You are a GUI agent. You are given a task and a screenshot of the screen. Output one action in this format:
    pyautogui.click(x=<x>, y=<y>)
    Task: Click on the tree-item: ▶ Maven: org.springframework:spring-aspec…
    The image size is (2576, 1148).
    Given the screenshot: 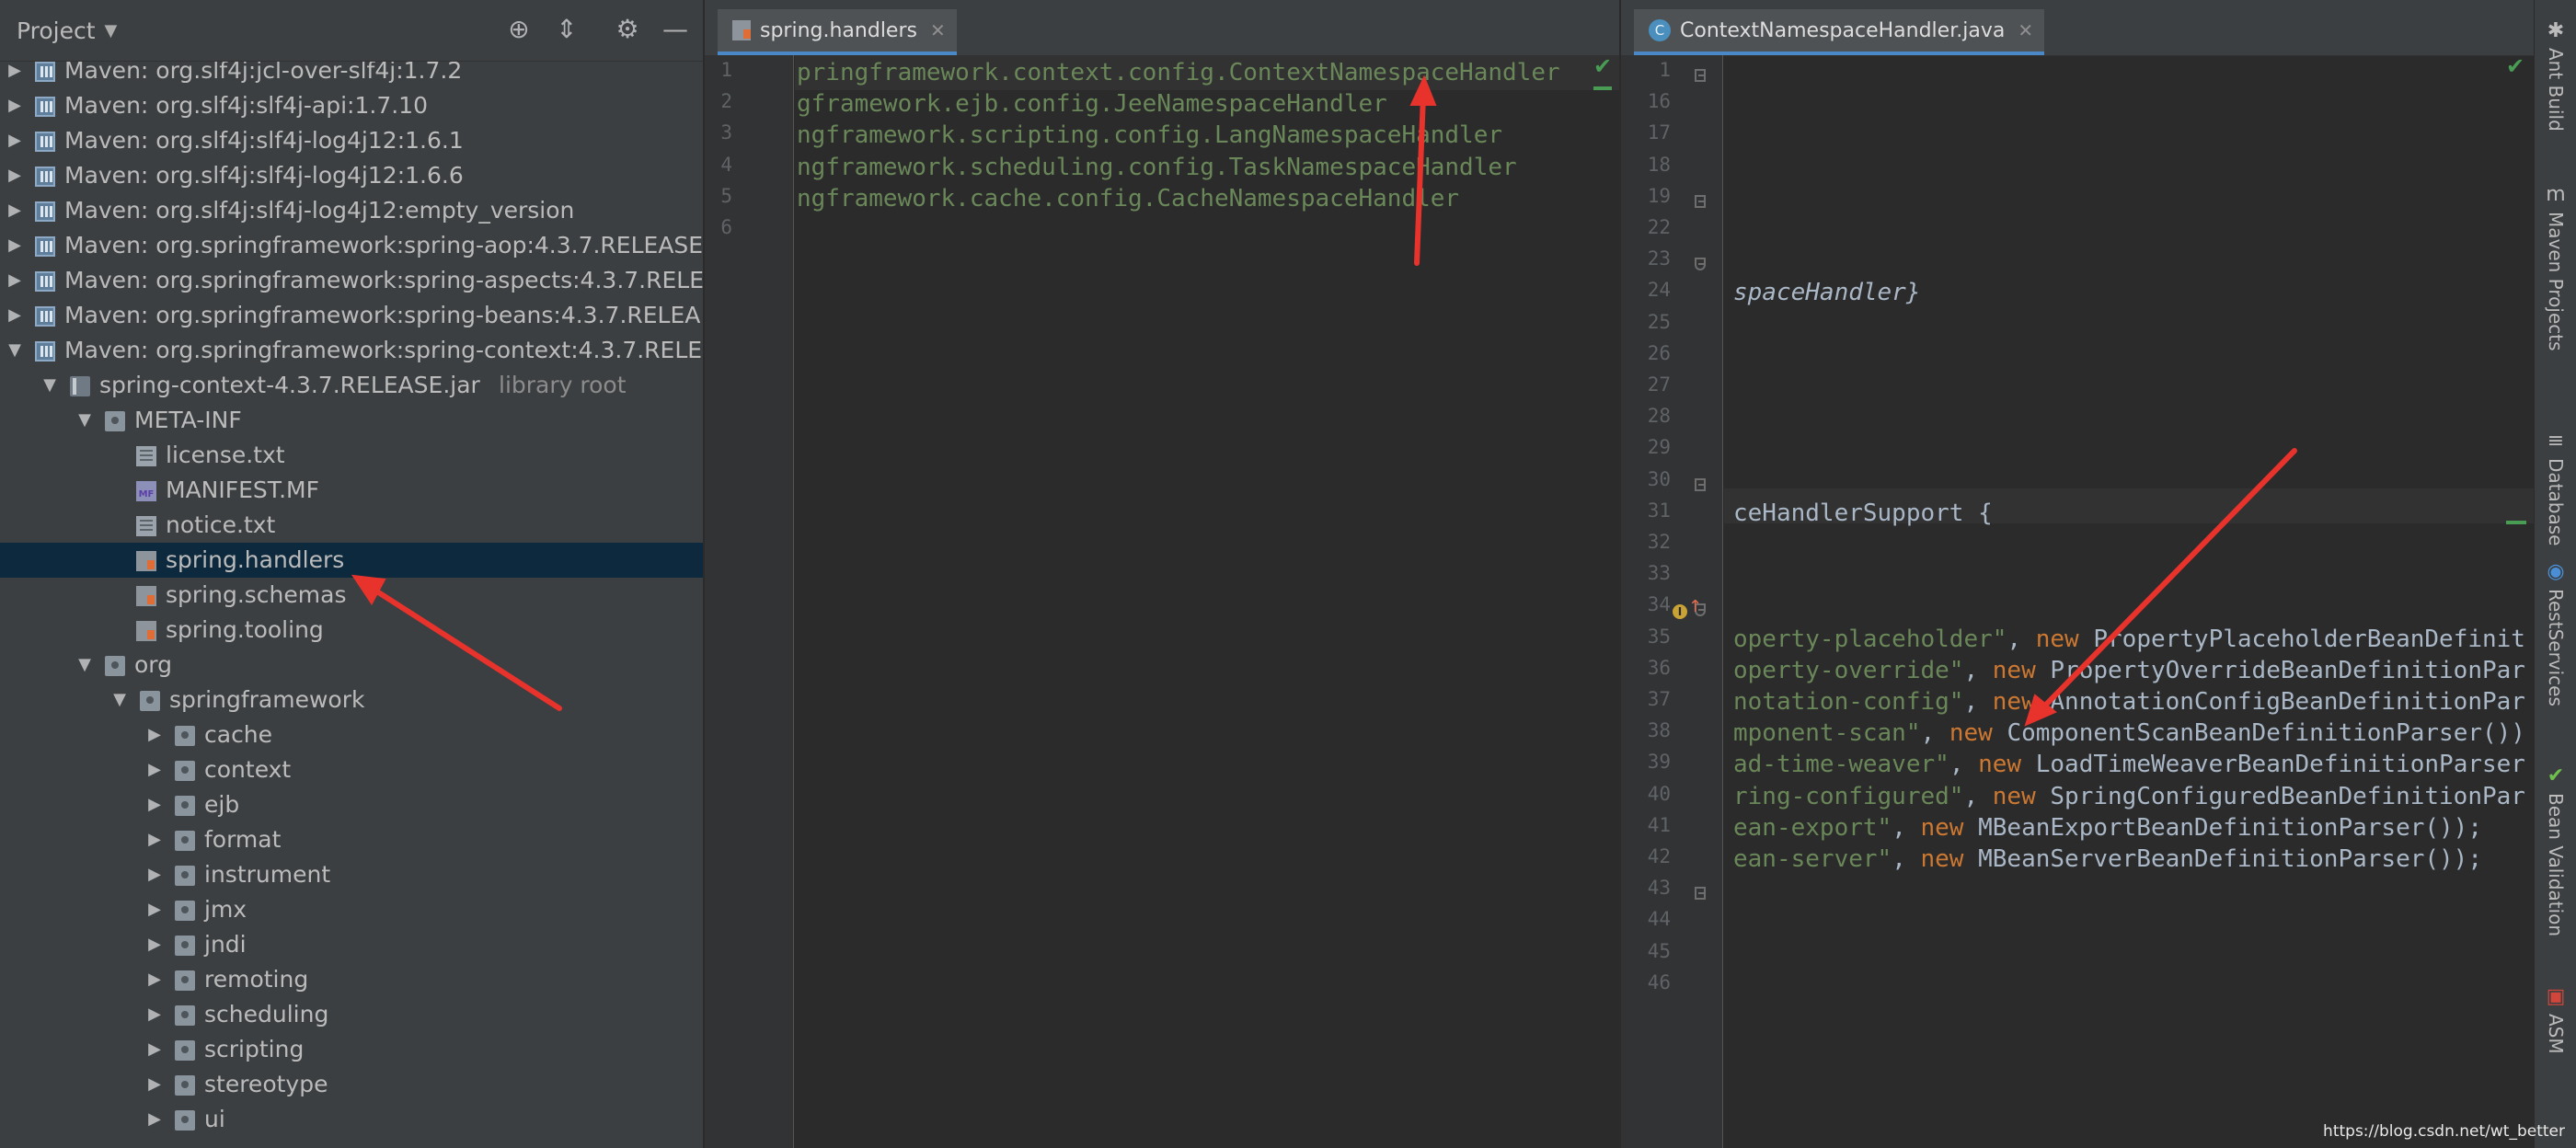 What is the action you would take?
    pyautogui.click(x=351, y=280)
    